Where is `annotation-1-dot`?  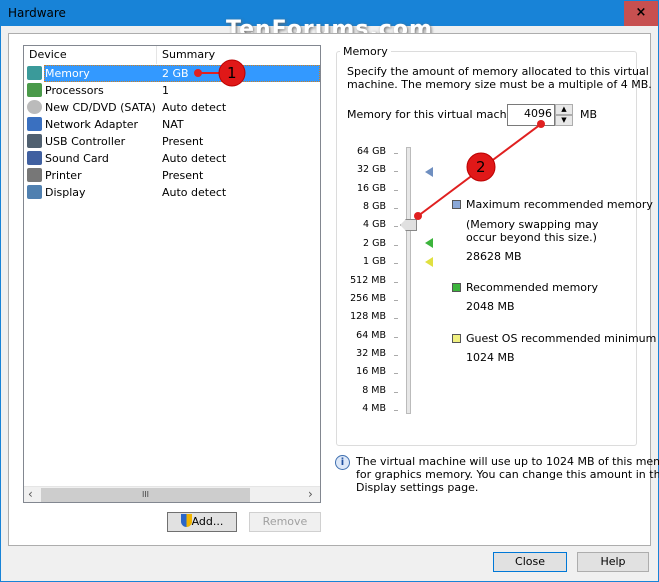 annotation-1-dot is located at coordinates (198, 73).